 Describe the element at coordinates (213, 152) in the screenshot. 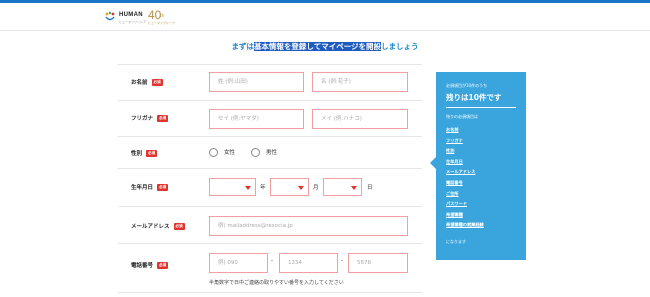

I see `female-radio` at that location.